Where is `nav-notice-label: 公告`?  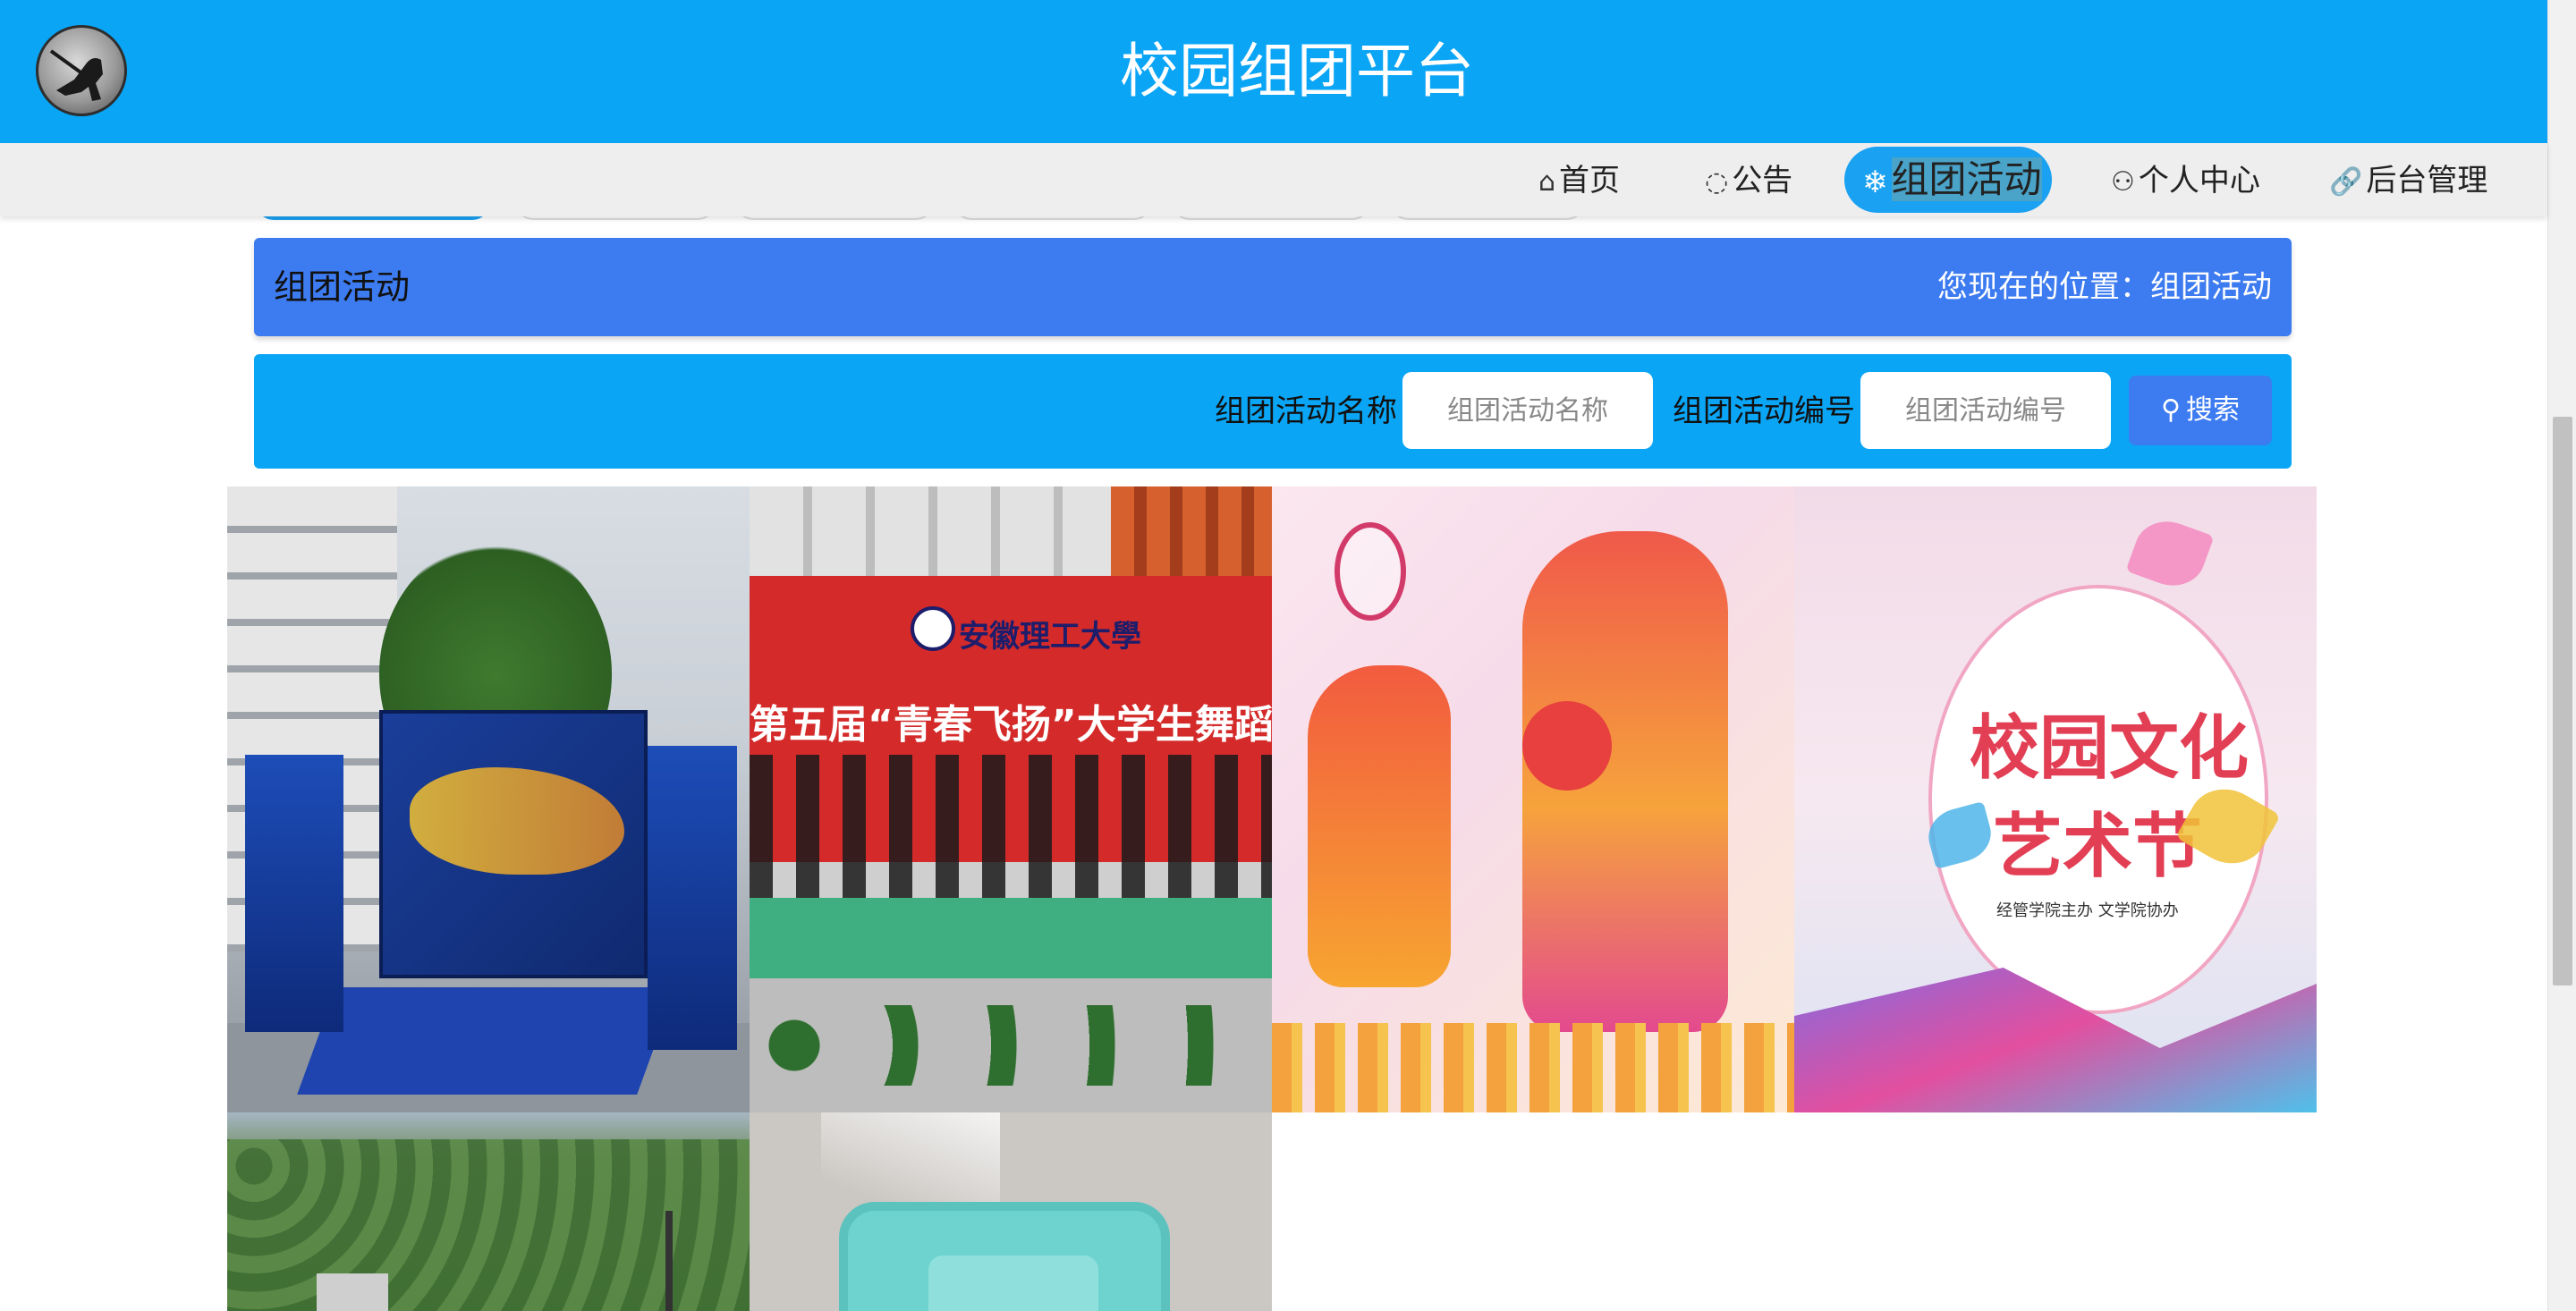
nav-notice-label: 公告 is located at coordinates (1762, 181).